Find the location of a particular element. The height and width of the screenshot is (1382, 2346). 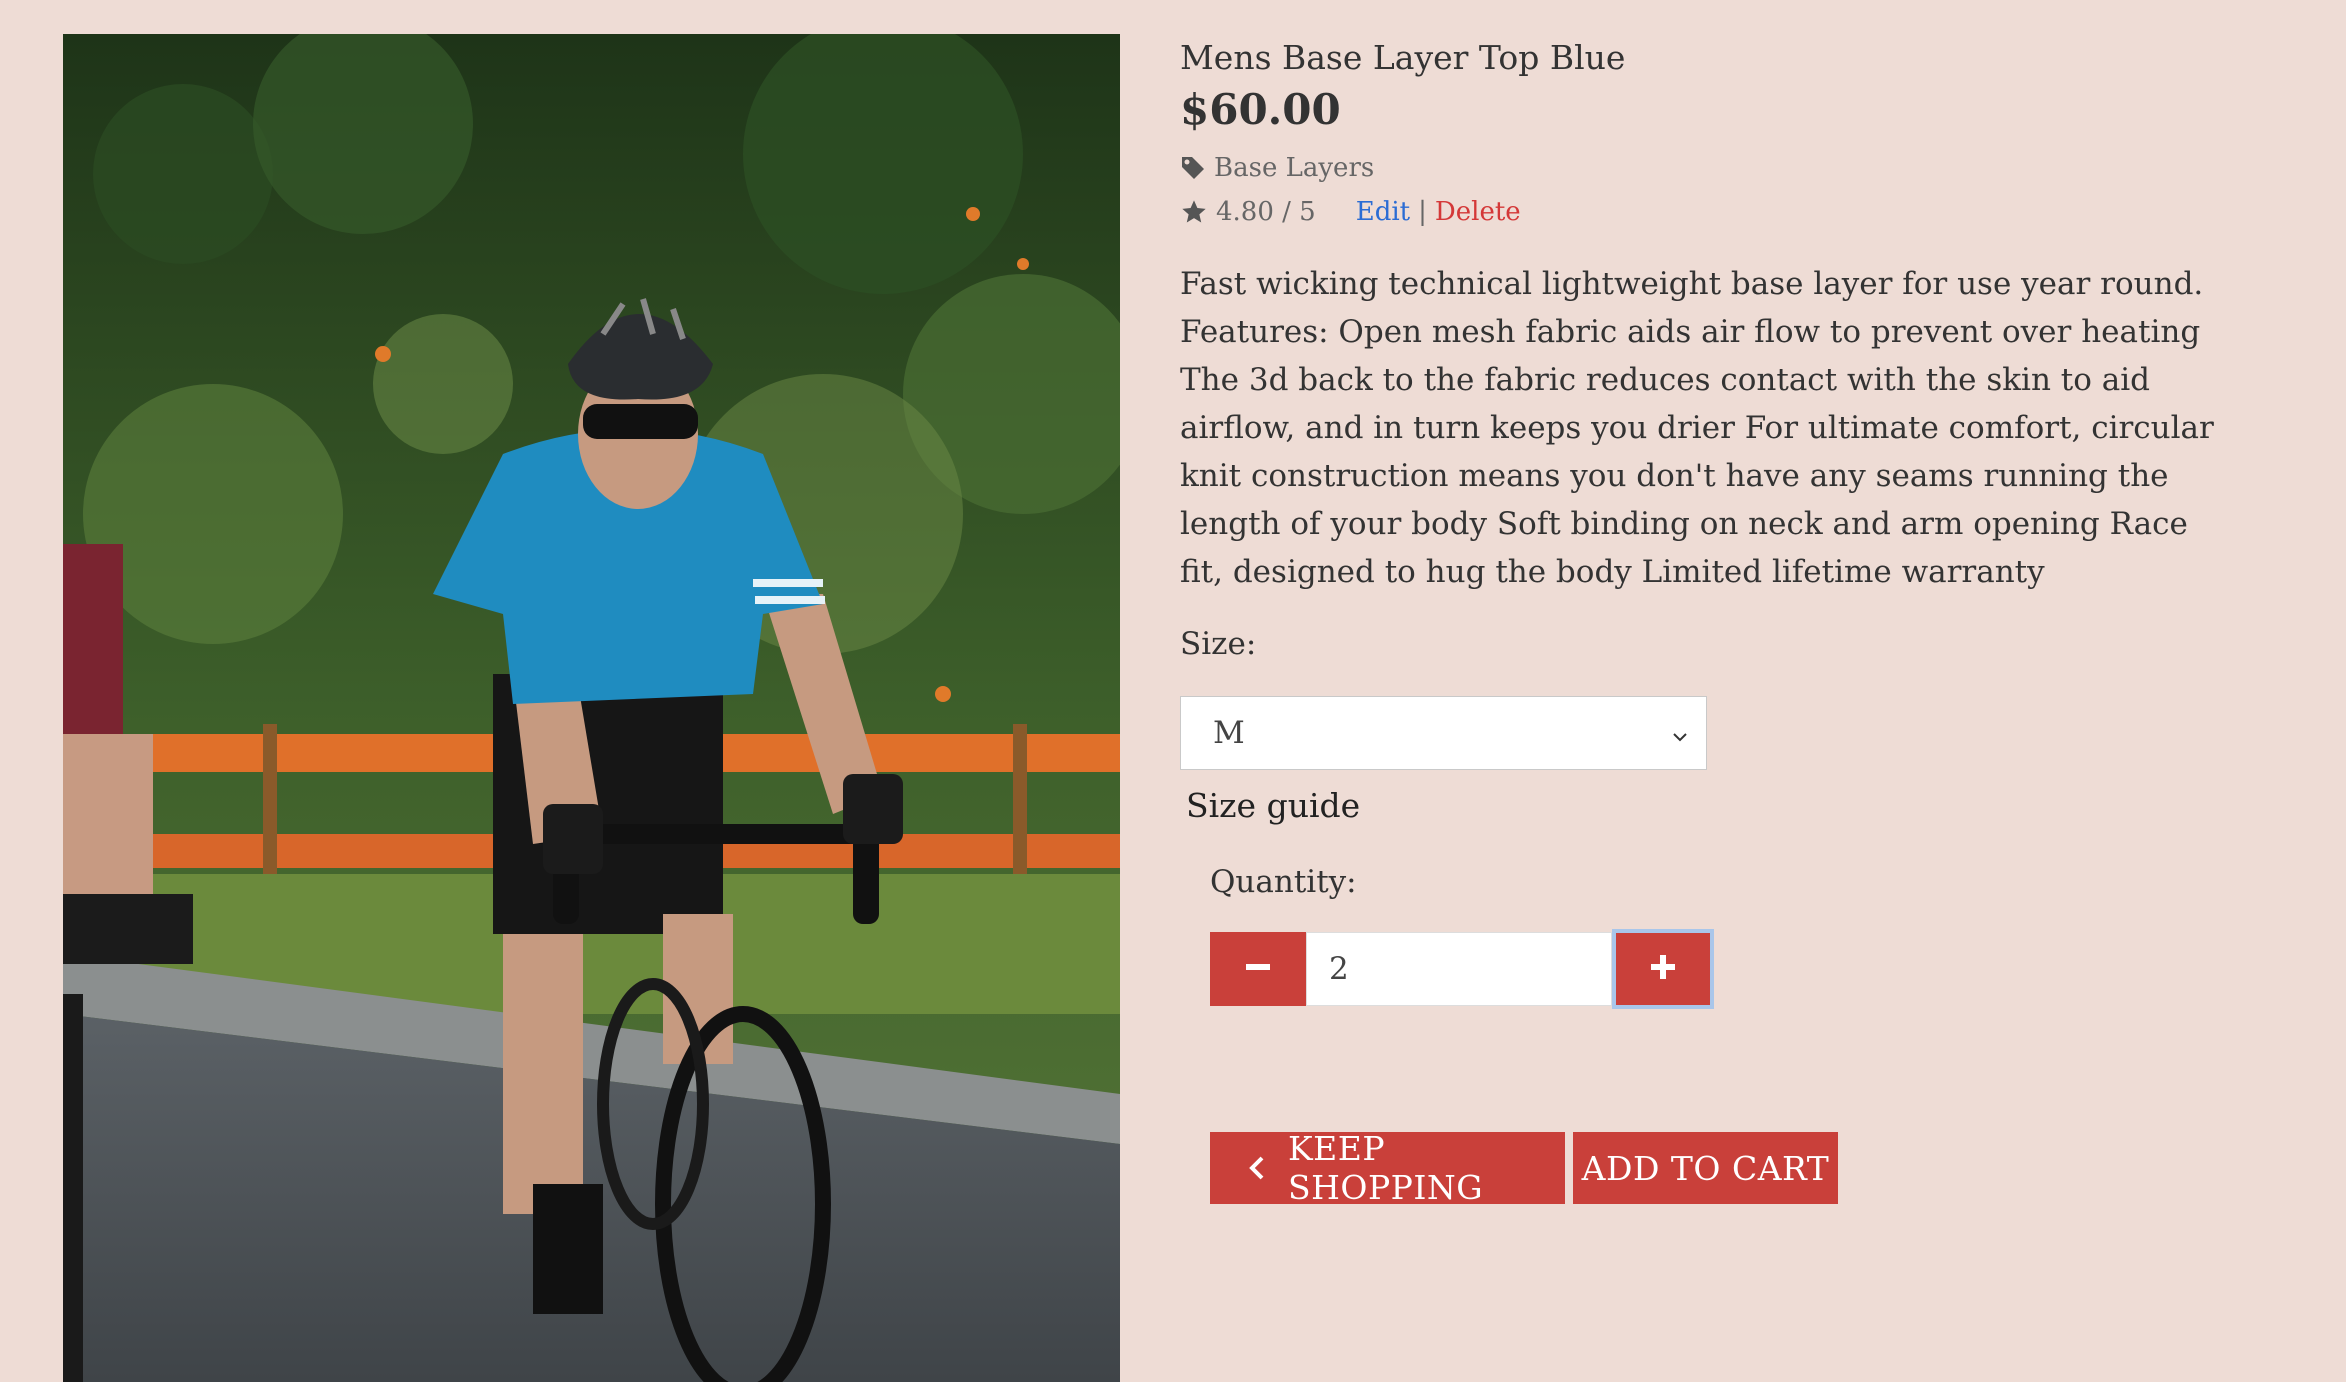

decrement-button is located at coordinates (1258, 969).